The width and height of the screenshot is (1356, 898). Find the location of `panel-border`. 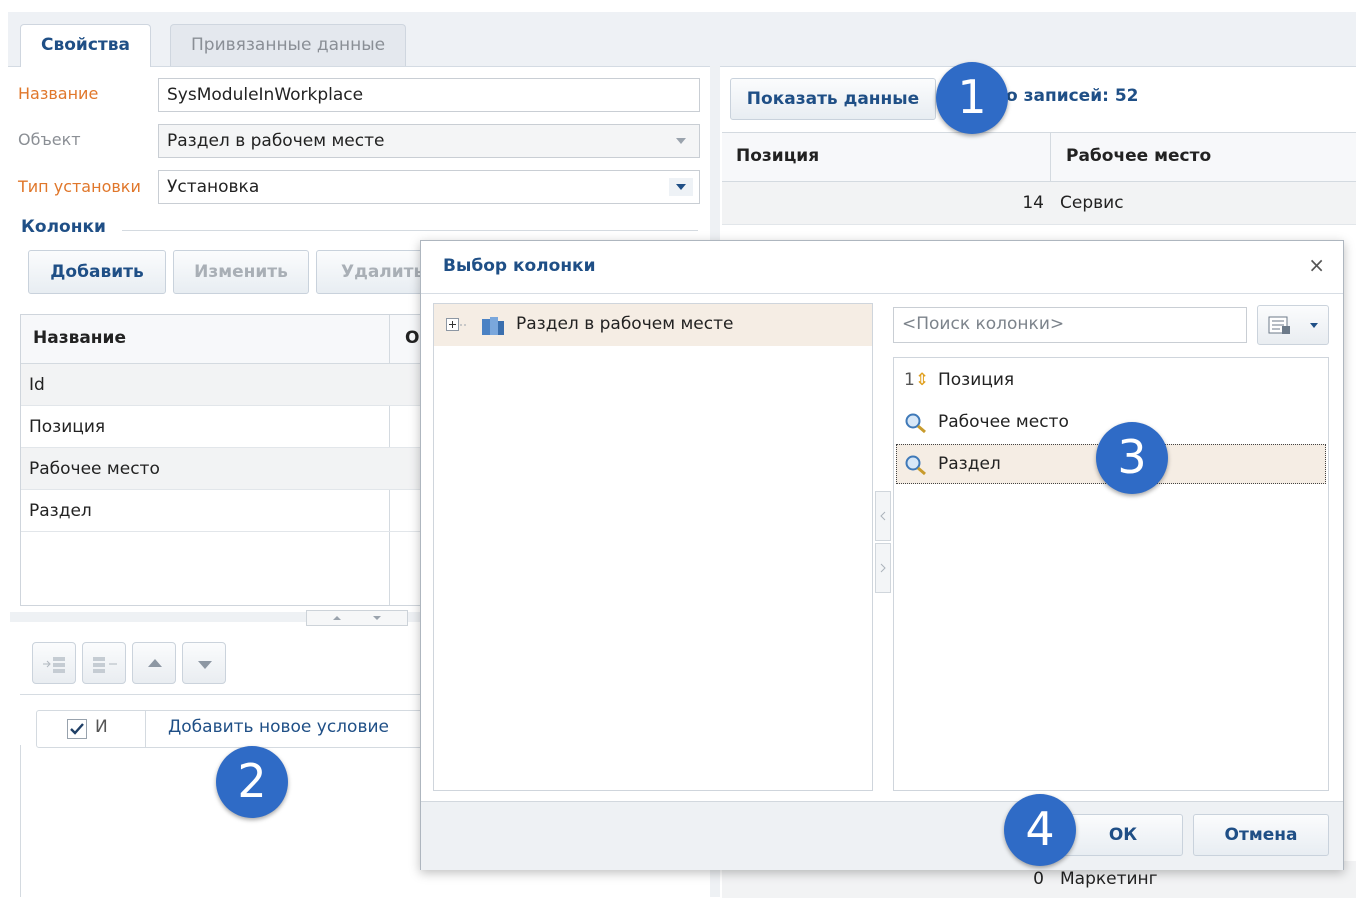

panel-border is located at coordinates (20, 821).